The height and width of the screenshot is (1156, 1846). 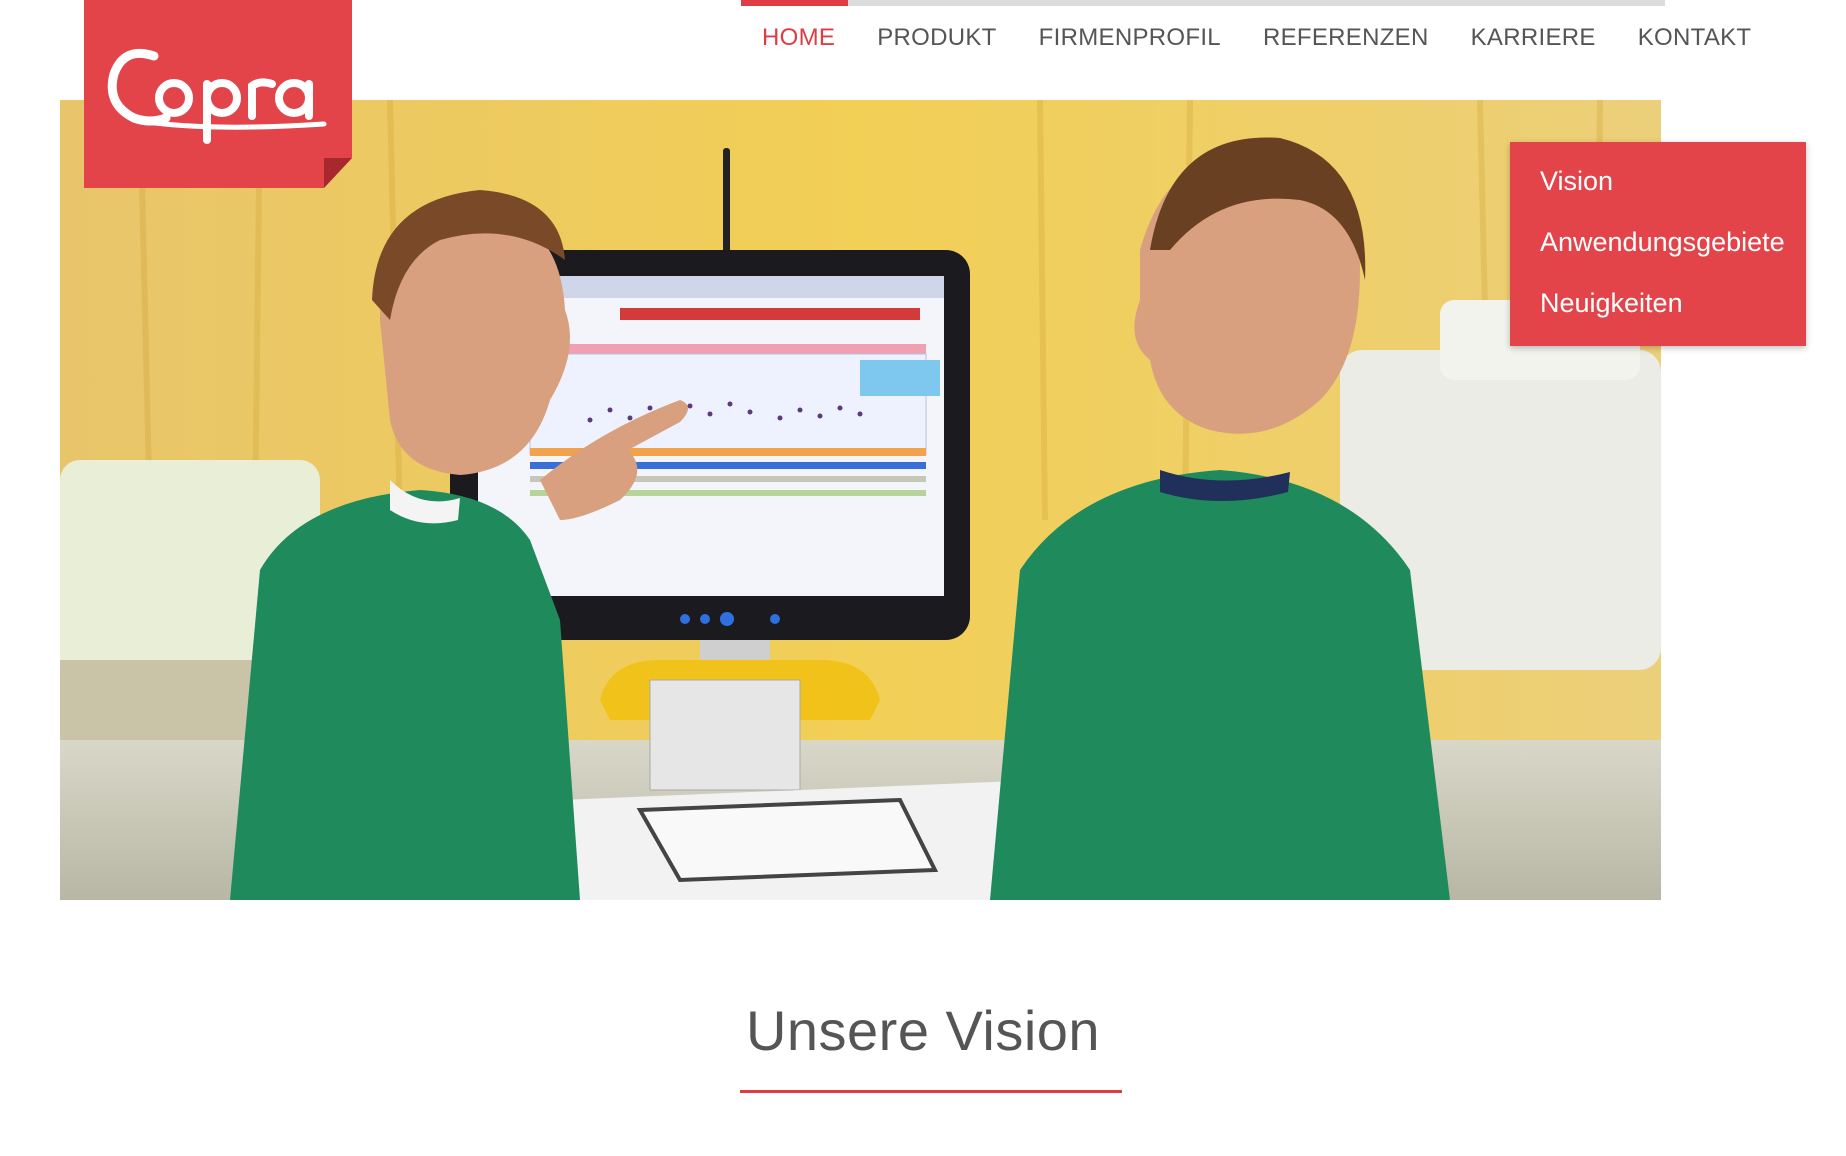 I want to click on submenu-item-neuigkeiten: Neuigkeiten, so click(x=1658, y=312).